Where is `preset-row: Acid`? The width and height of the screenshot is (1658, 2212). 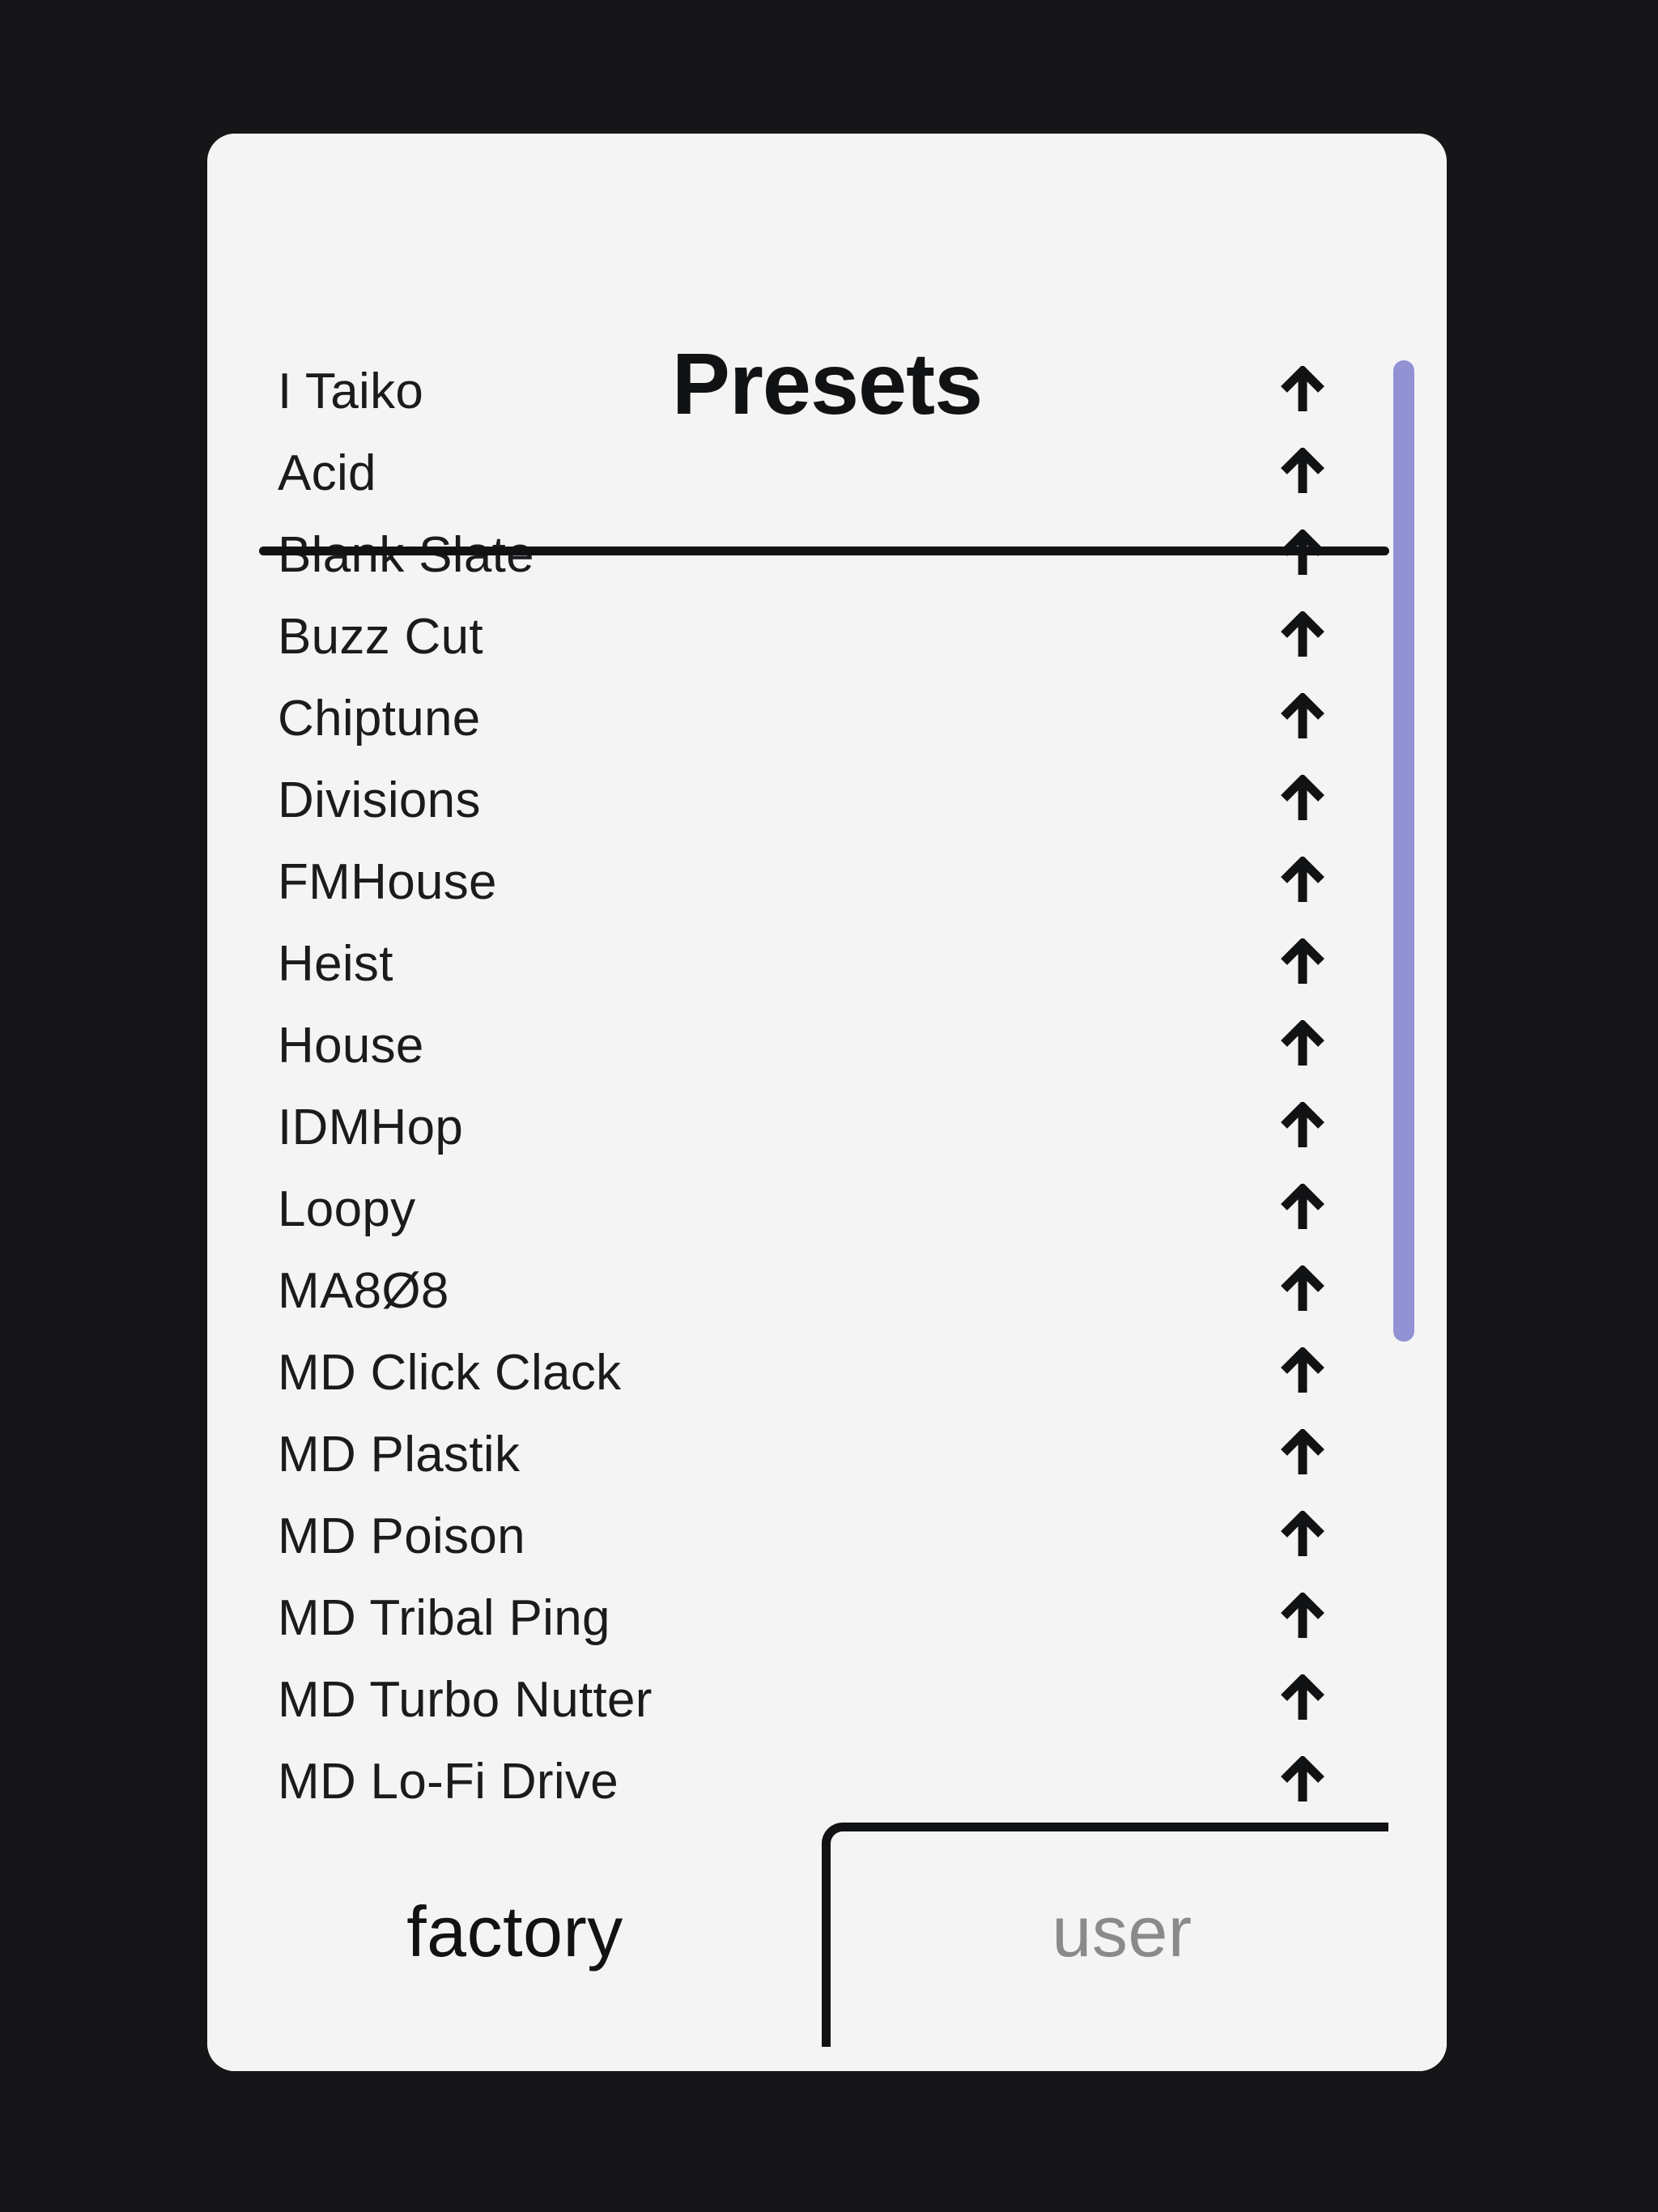 preset-row: Acid is located at coordinates (827, 473).